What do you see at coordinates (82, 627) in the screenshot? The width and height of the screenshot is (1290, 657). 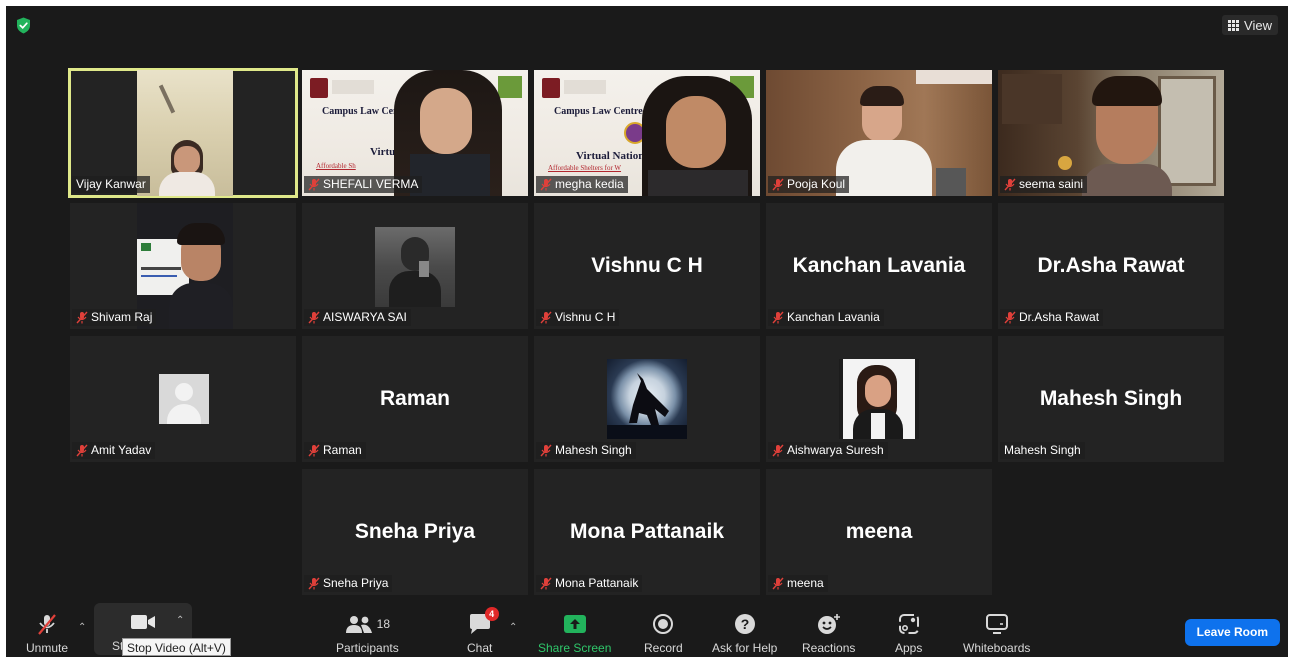 I see `audio-options-chevron-icon: ⌃` at bounding box center [82, 627].